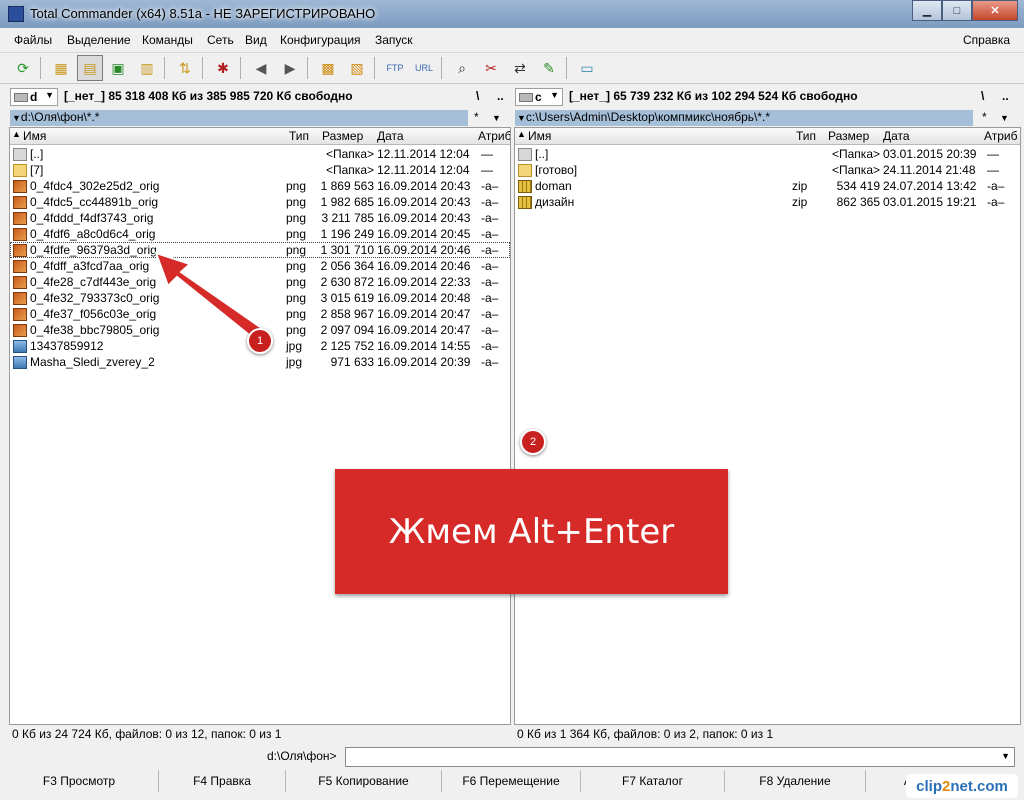 This screenshot has height=800, width=1024. What do you see at coordinates (260, 341) in the screenshot?
I see `step-badge-1: 1` at bounding box center [260, 341].